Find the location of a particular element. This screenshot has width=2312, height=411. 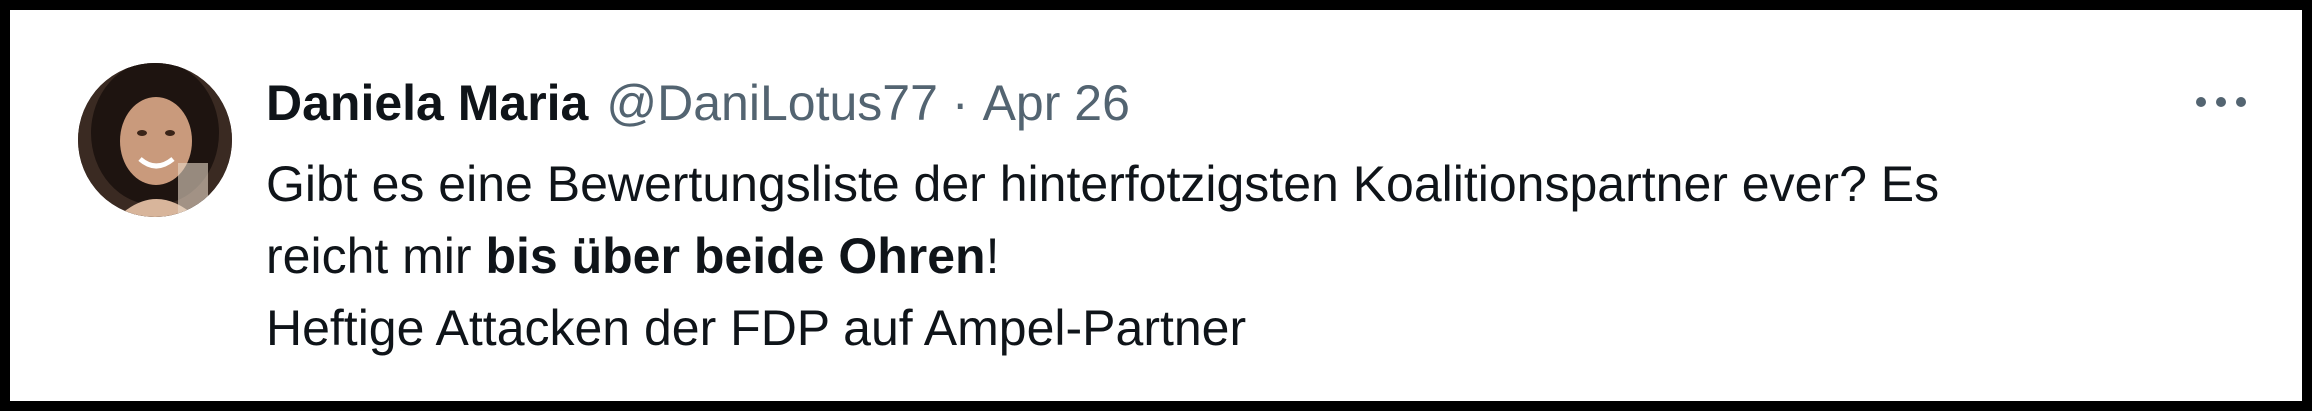

author-handle: @DaniLotus77 is located at coordinates (772, 103).